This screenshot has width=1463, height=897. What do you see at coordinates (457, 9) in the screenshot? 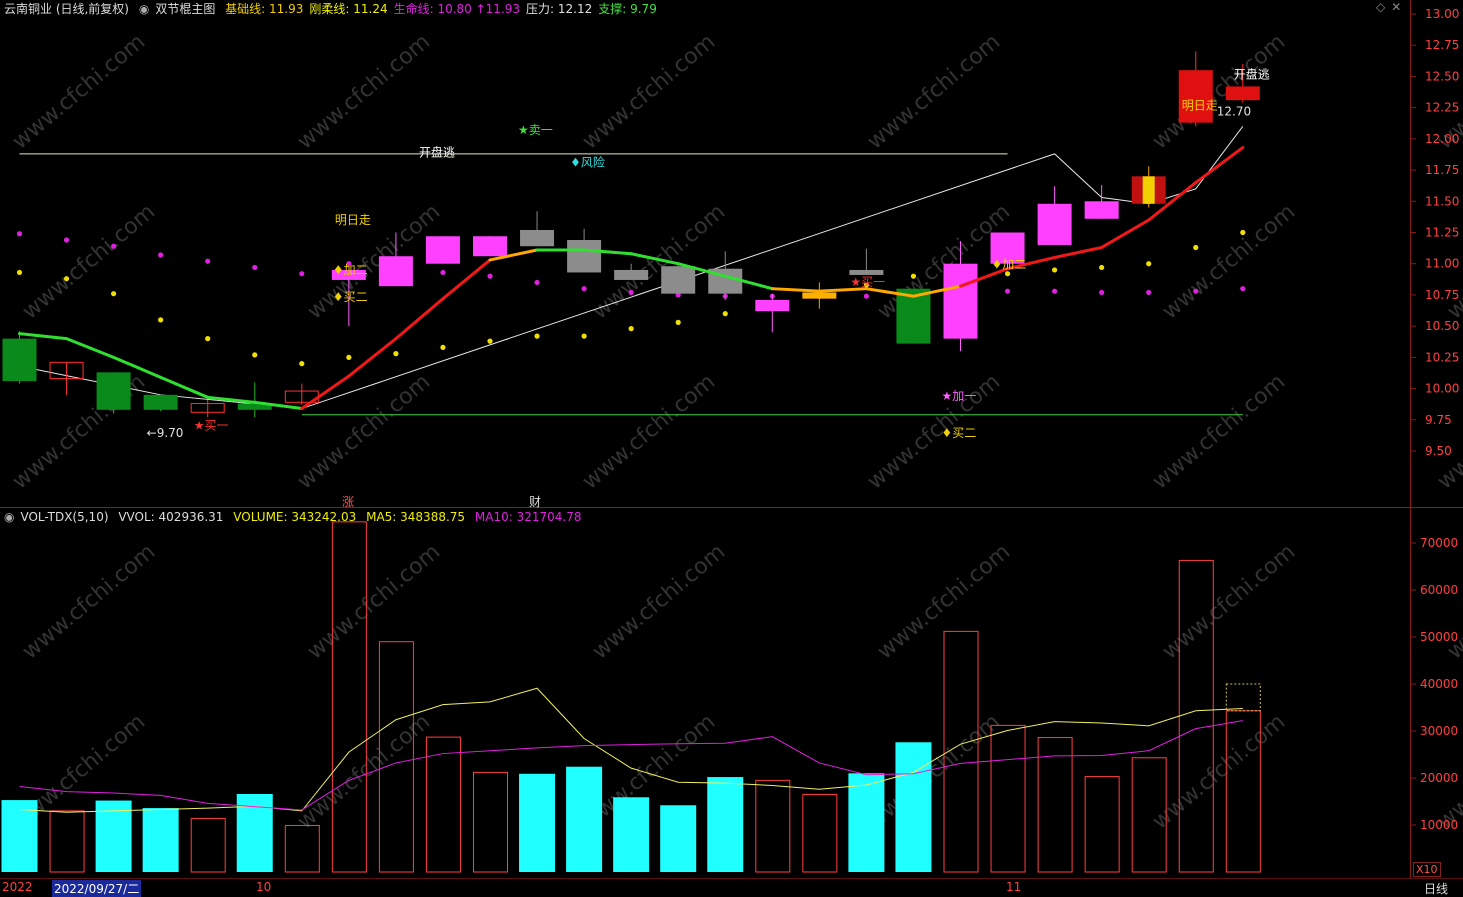
I see `indicator-value-2: 生命线: 10.80 ↑11.93` at bounding box center [457, 9].